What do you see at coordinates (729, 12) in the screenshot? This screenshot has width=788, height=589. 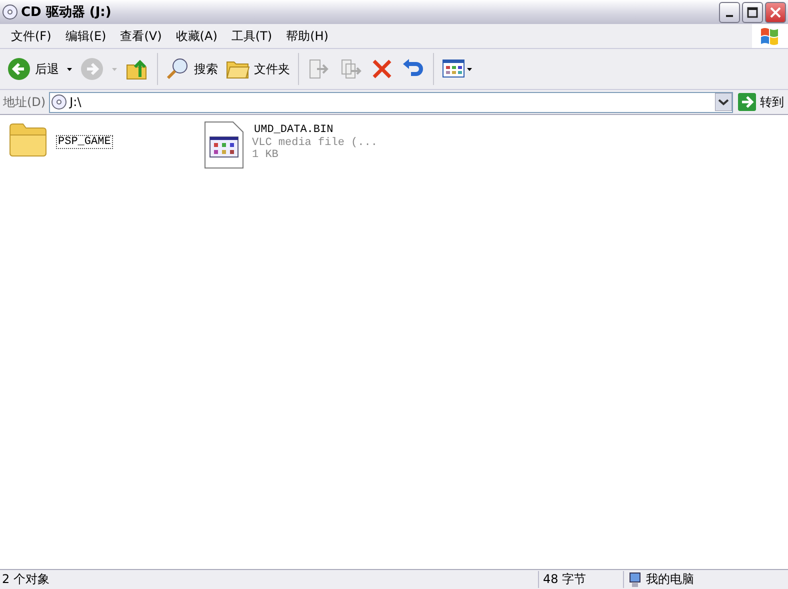 I see `minimize-button` at bounding box center [729, 12].